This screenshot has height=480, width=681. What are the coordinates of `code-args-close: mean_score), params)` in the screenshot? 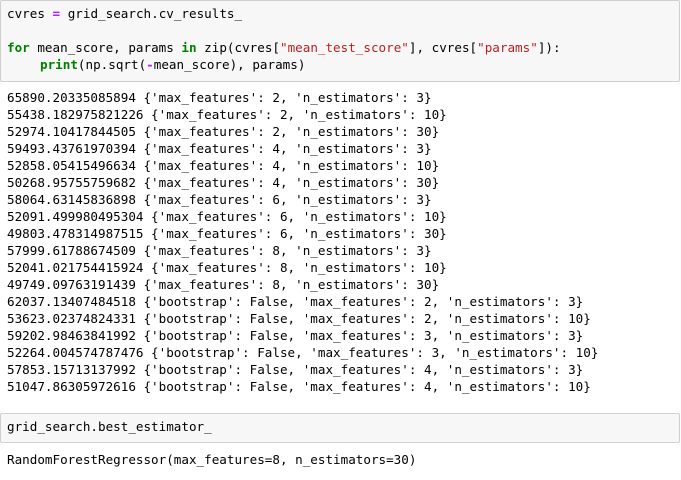 It's located at (229, 64).